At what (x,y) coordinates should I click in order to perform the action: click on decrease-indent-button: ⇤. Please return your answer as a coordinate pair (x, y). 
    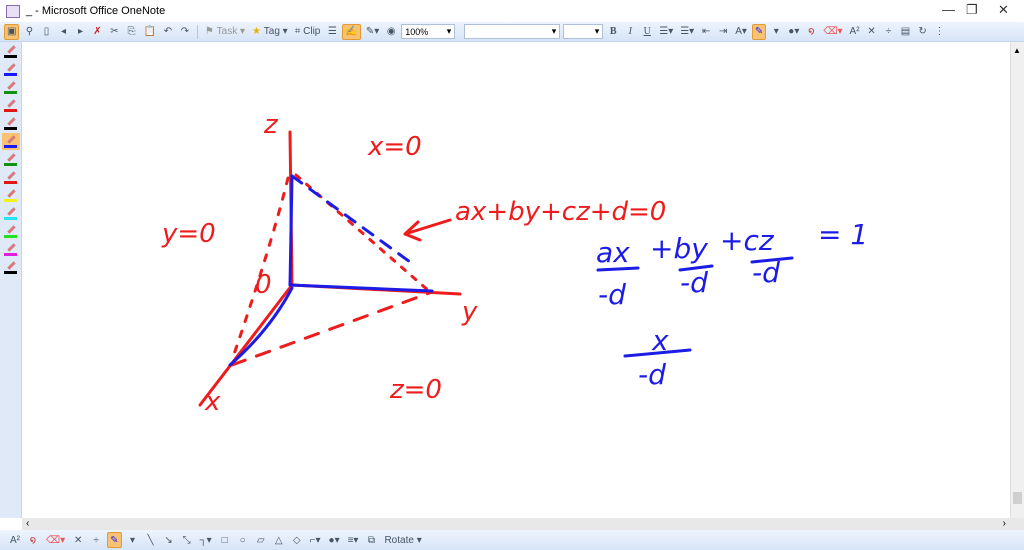
    Looking at the image, I should click on (706, 32).